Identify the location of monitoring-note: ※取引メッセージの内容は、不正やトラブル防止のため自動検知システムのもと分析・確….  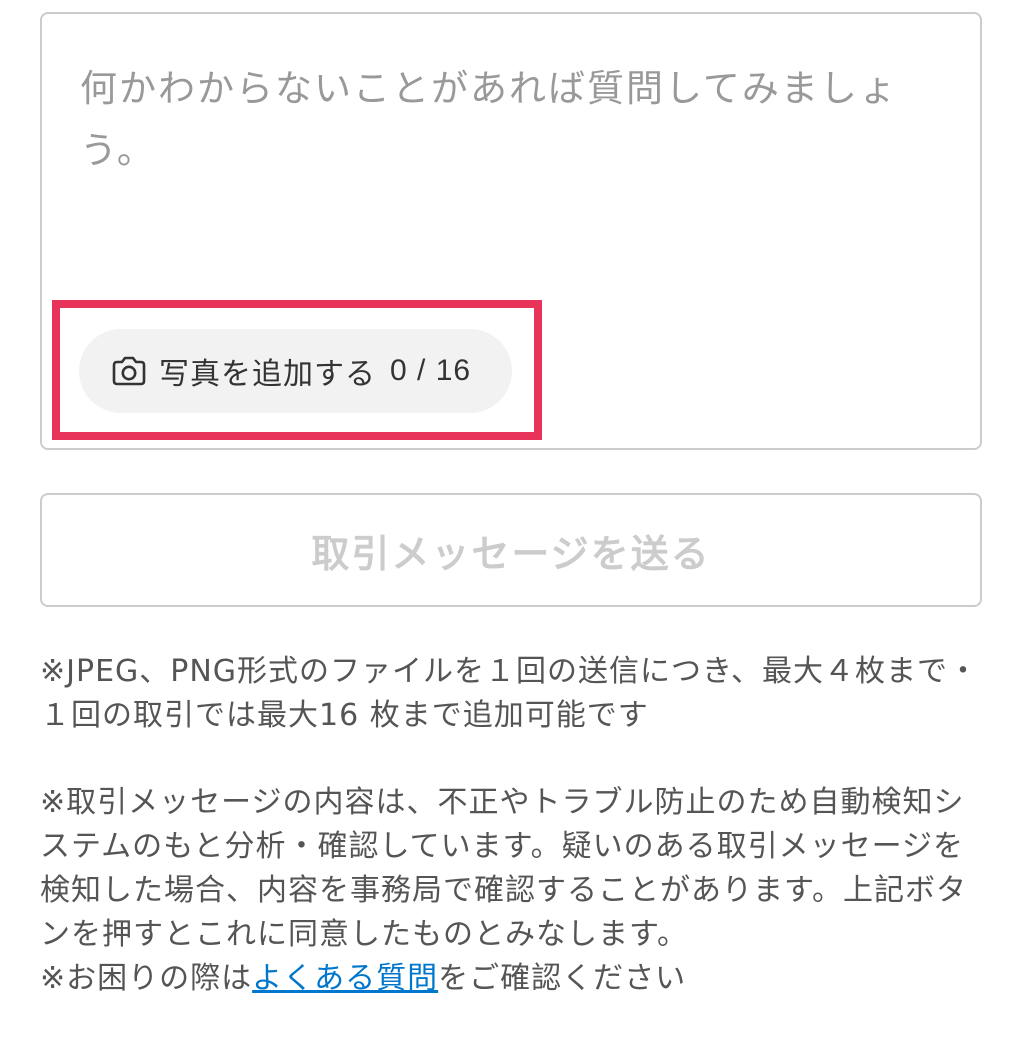
(503, 868).